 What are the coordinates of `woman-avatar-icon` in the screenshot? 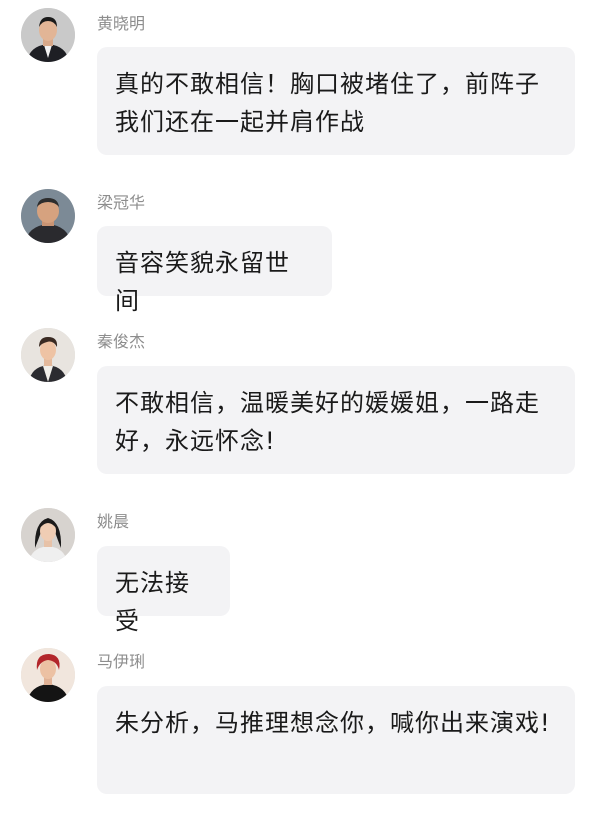 It's located at (48, 535).